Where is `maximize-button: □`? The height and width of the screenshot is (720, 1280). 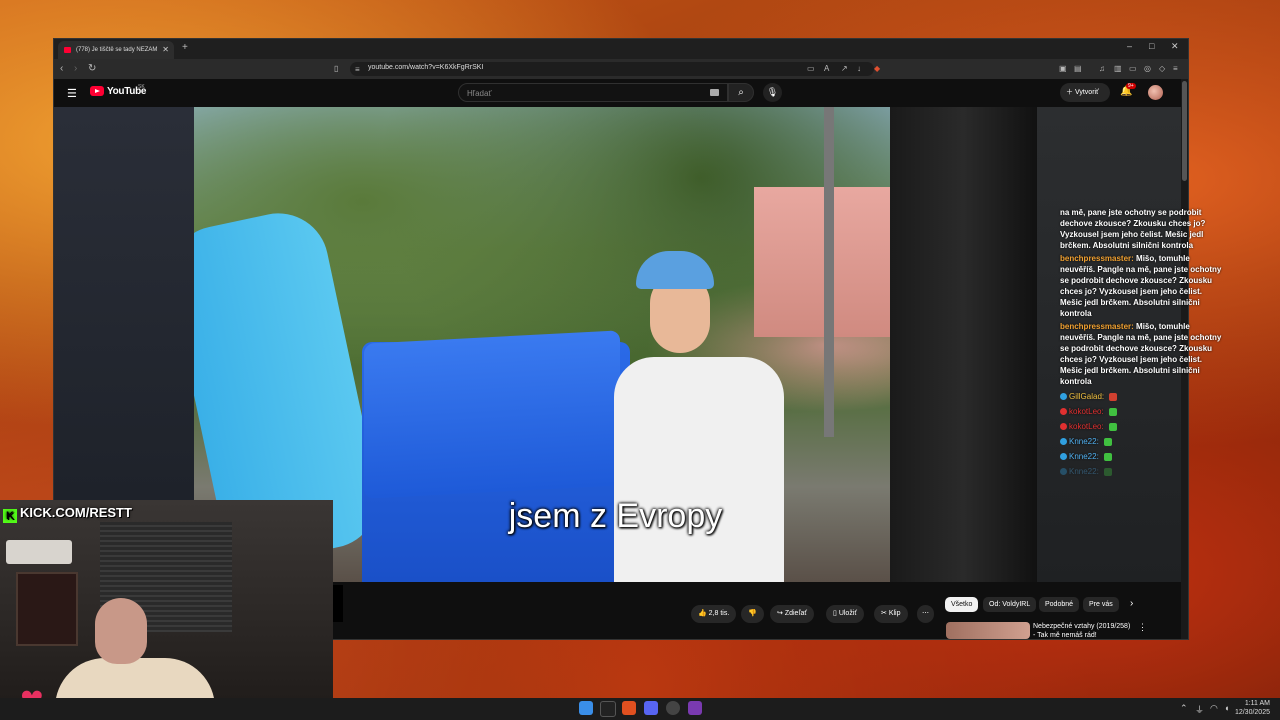
maximize-button: □ is located at coordinates (1151, 46).